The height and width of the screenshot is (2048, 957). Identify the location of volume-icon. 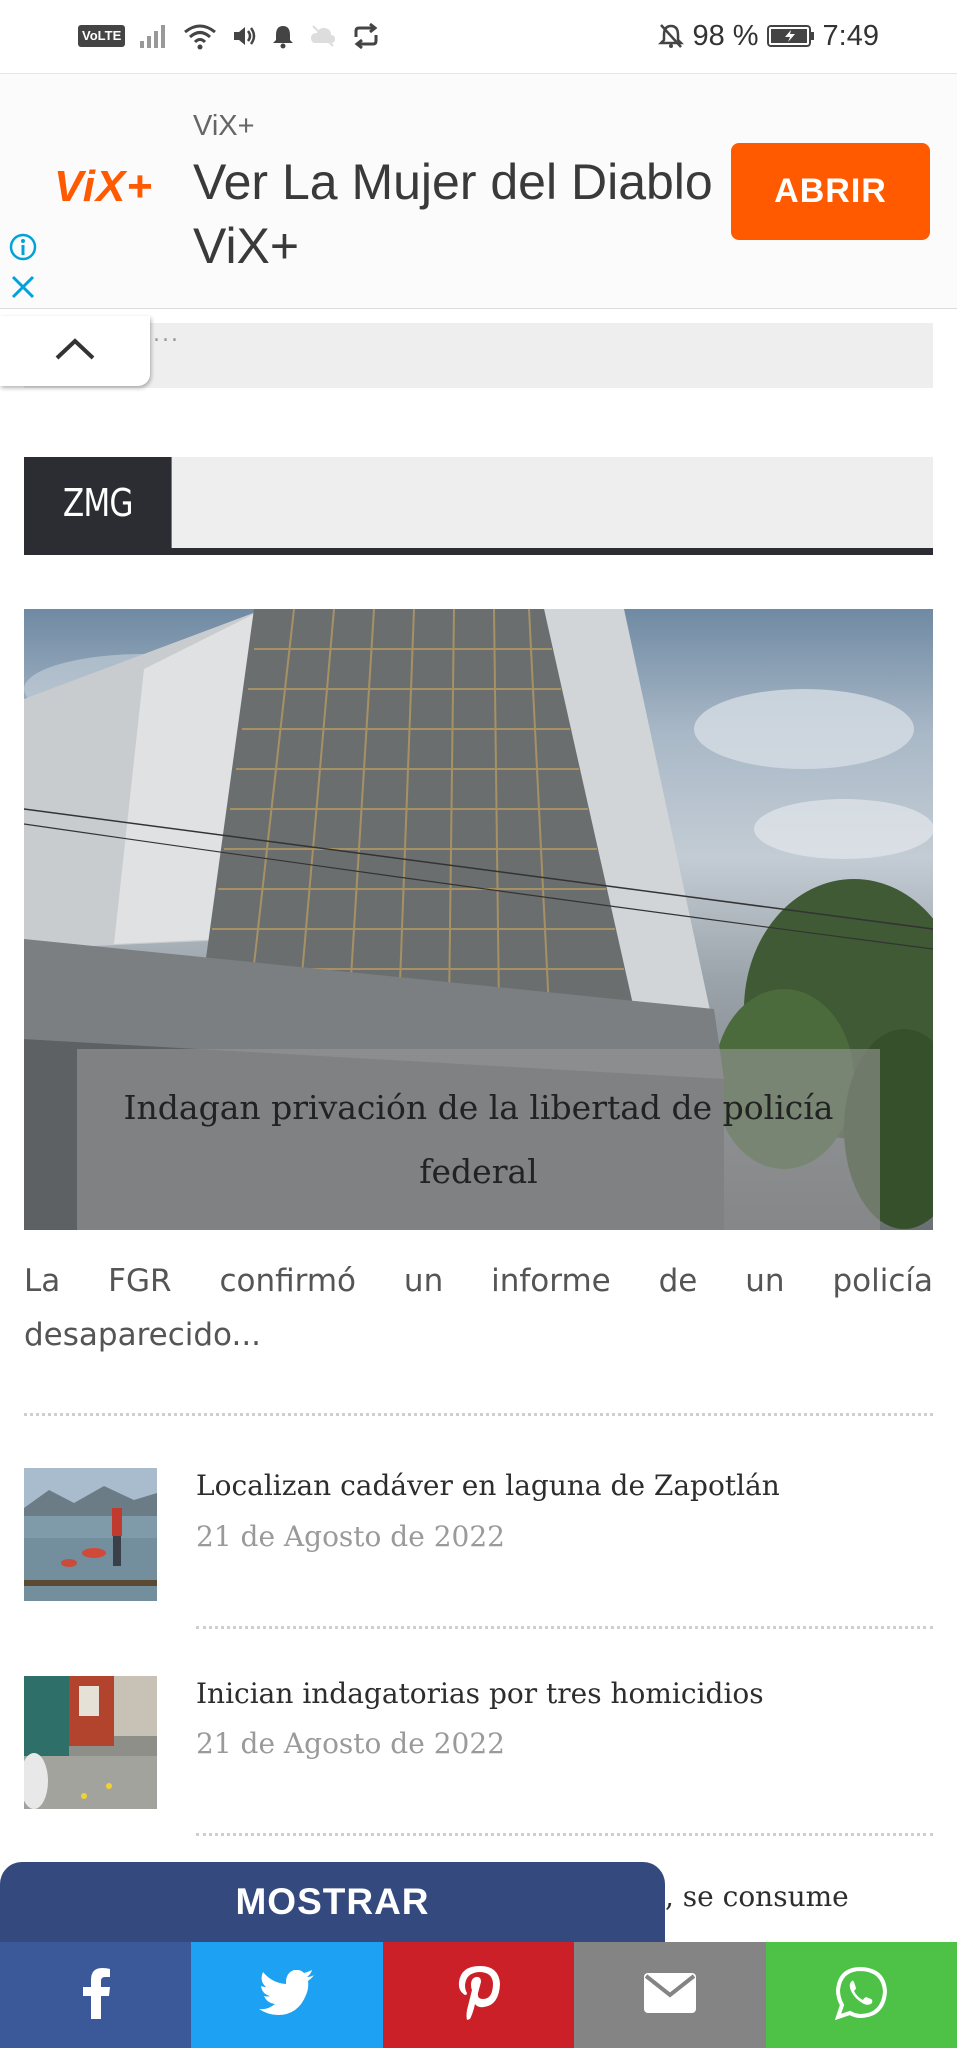
(244, 36).